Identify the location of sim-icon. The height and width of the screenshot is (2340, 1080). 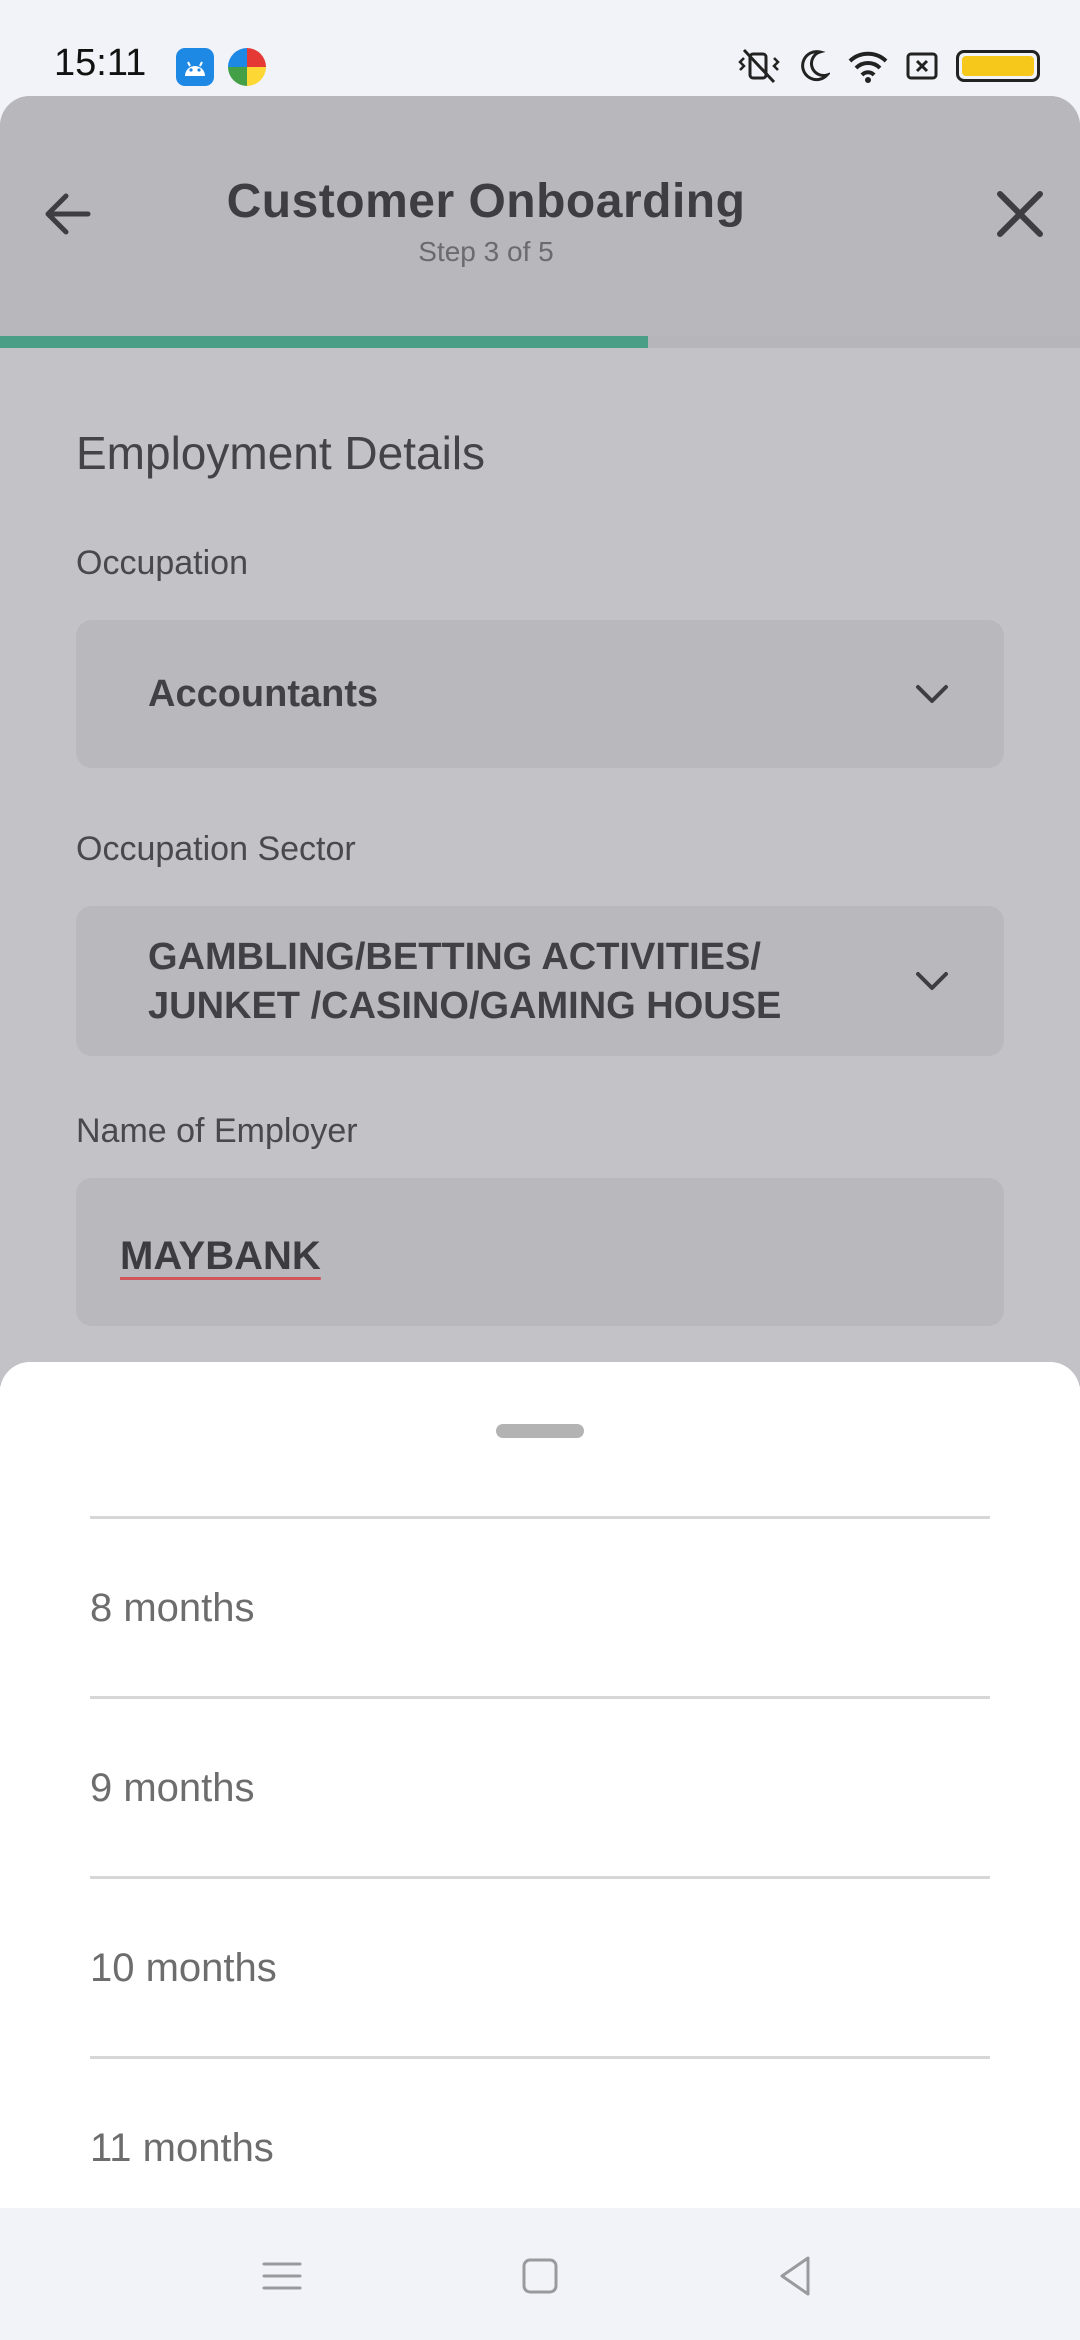
(922, 66).